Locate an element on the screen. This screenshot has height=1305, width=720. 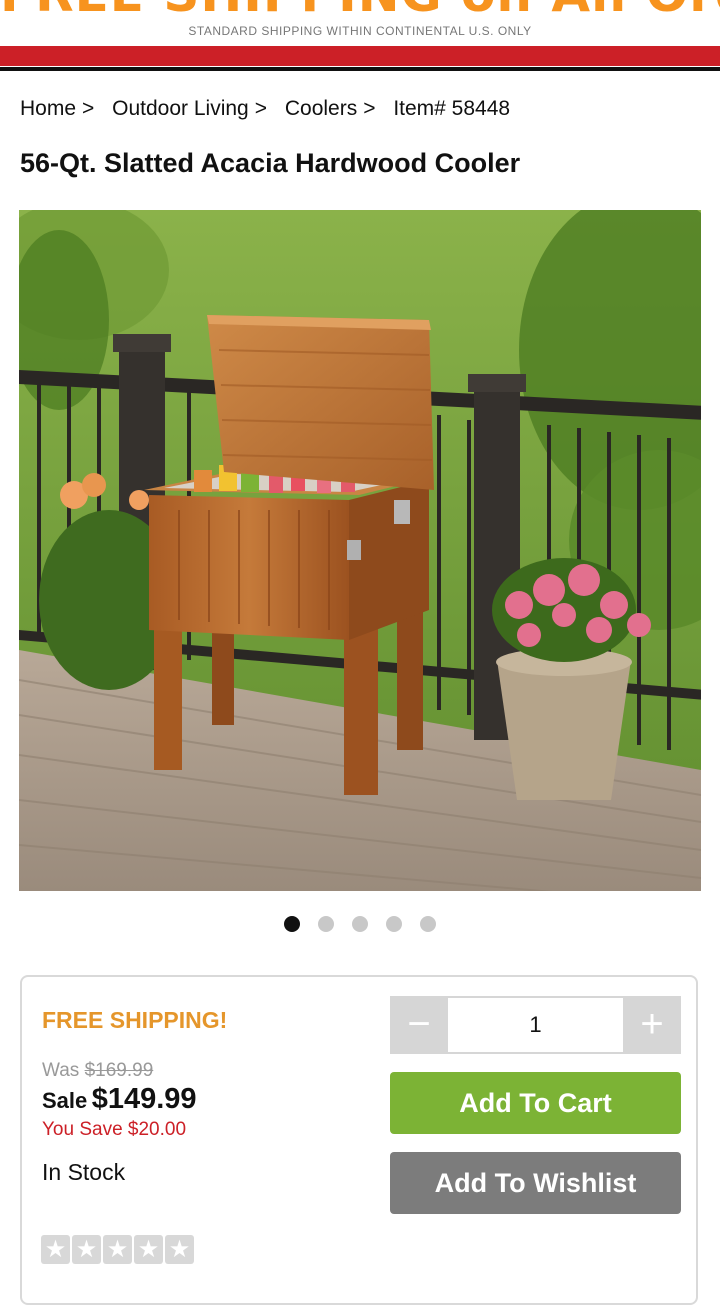
quantity-stepper: − + is located at coordinates (535, 1025).